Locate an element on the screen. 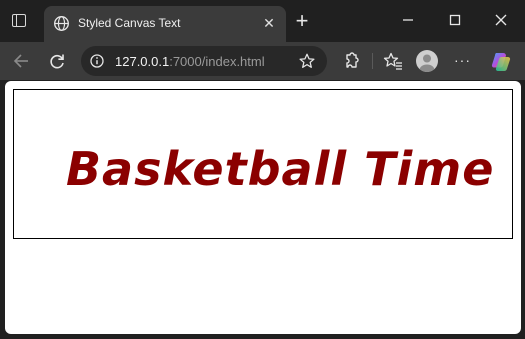  favorites-list-icon is located at coordinates (393, 61).